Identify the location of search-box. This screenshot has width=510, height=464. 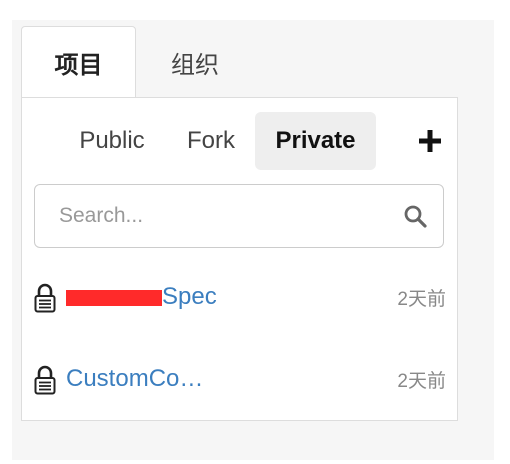
(239, 216).